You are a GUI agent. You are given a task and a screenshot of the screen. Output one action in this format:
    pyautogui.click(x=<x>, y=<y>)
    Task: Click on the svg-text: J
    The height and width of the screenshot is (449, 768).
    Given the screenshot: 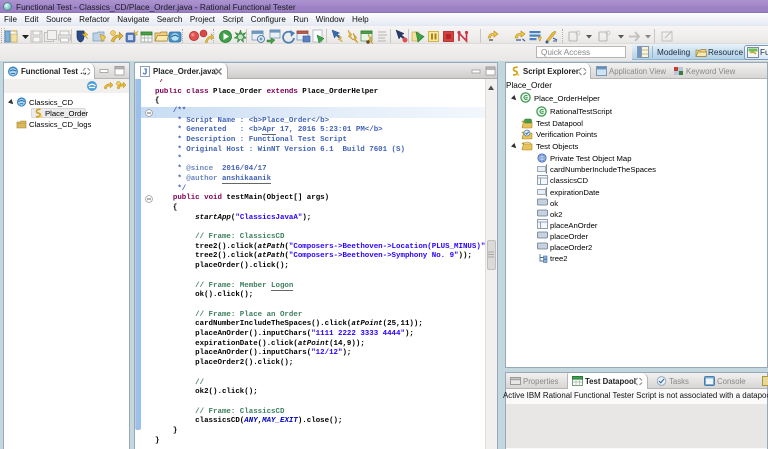 What is the action you would take?
    pyautogui.click(x=145, y=71)
    